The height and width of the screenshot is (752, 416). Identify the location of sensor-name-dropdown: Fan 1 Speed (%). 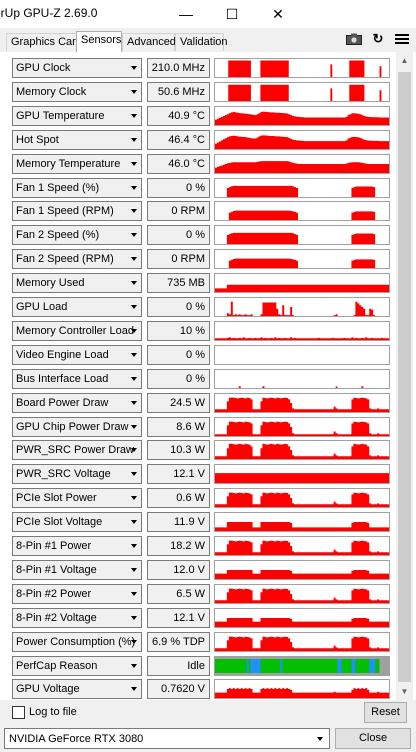
(77, 187).